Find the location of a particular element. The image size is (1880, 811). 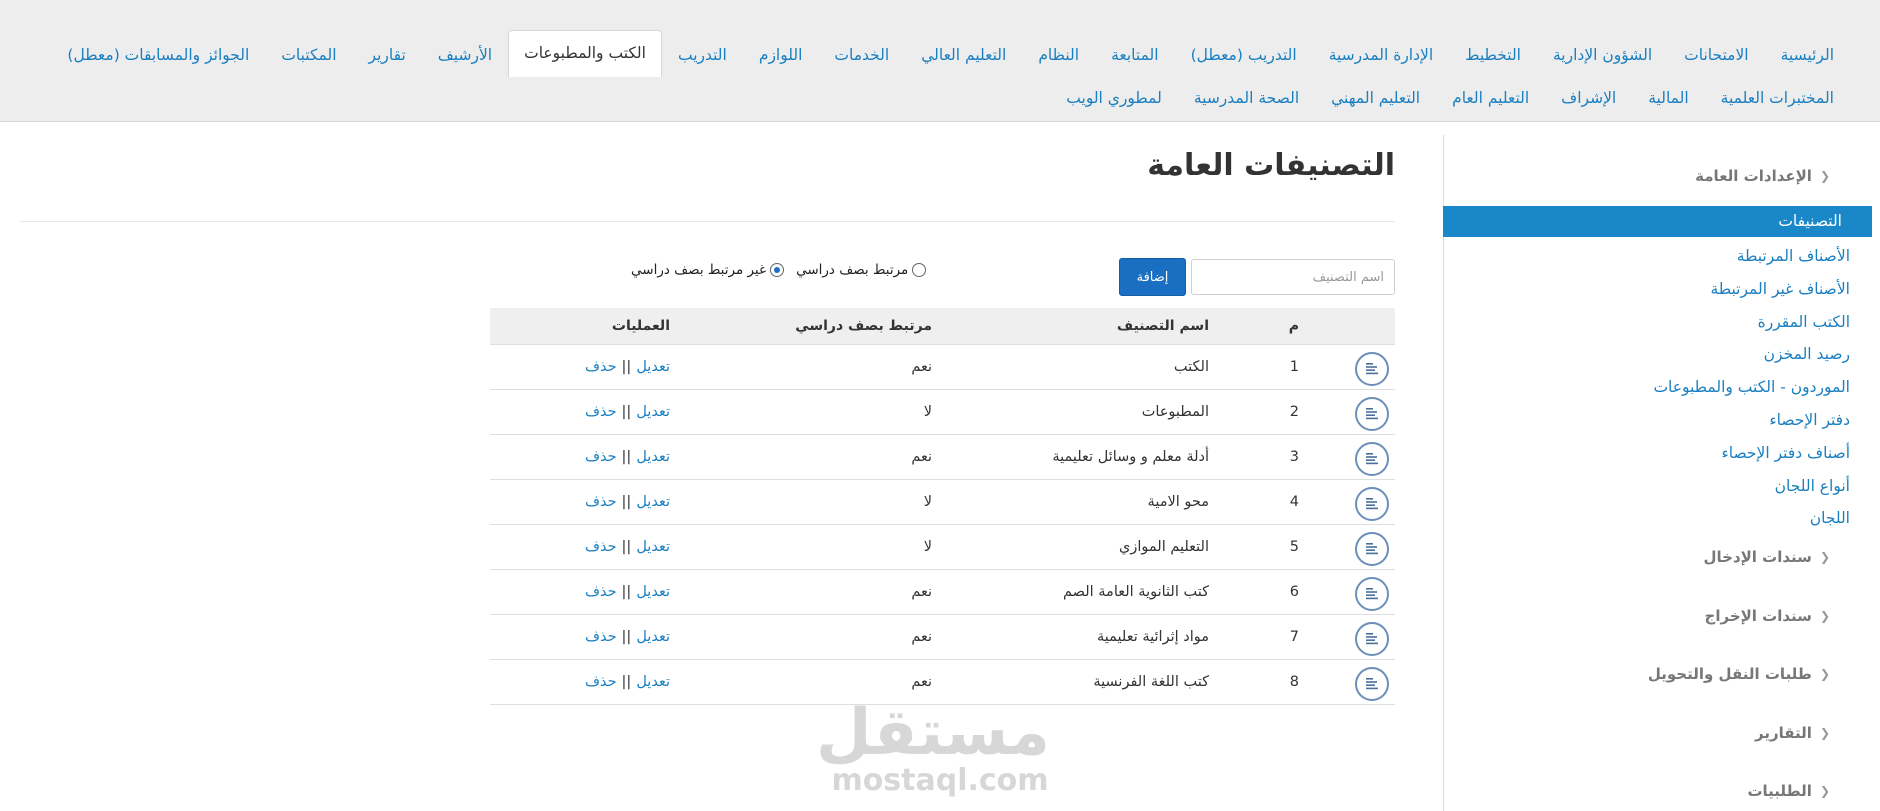

nav-item: تقارير is located at coordinates (387, 55).